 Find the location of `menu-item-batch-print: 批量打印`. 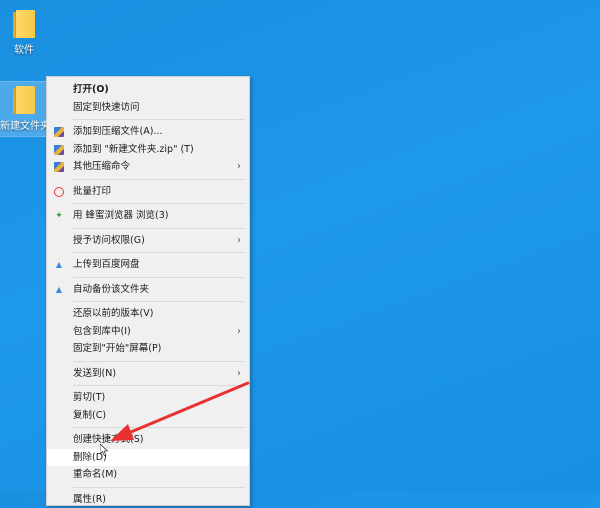

menu-item-batch-print: 批量打印 is located at coordinates (148, 192).